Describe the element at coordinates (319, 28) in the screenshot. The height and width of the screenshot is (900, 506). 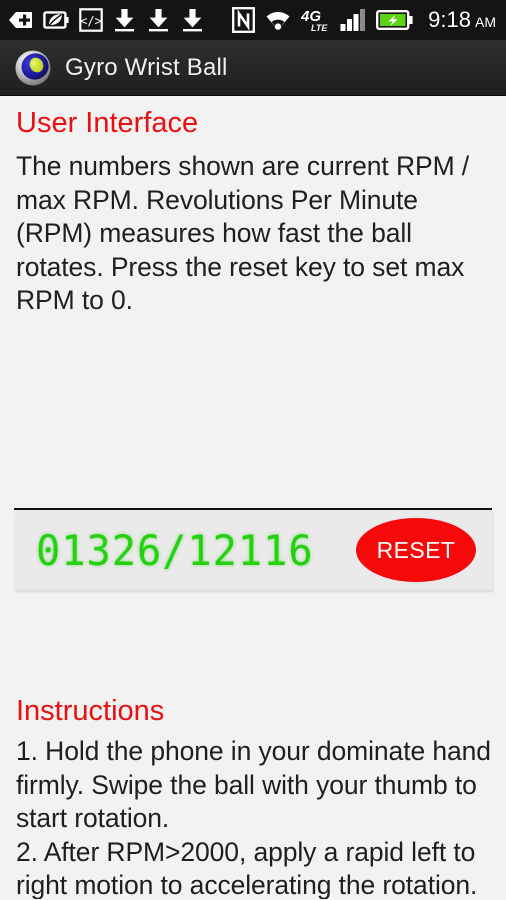
I see `svg-text: LTE` at that location.